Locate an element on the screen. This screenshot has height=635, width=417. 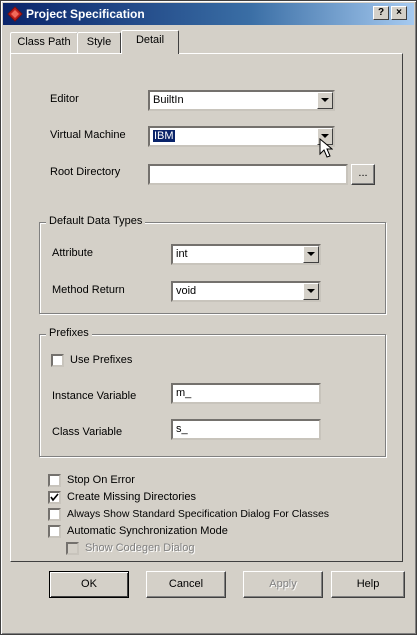
automatic-synchronization-checkbox is located at coordinates (54, 531).